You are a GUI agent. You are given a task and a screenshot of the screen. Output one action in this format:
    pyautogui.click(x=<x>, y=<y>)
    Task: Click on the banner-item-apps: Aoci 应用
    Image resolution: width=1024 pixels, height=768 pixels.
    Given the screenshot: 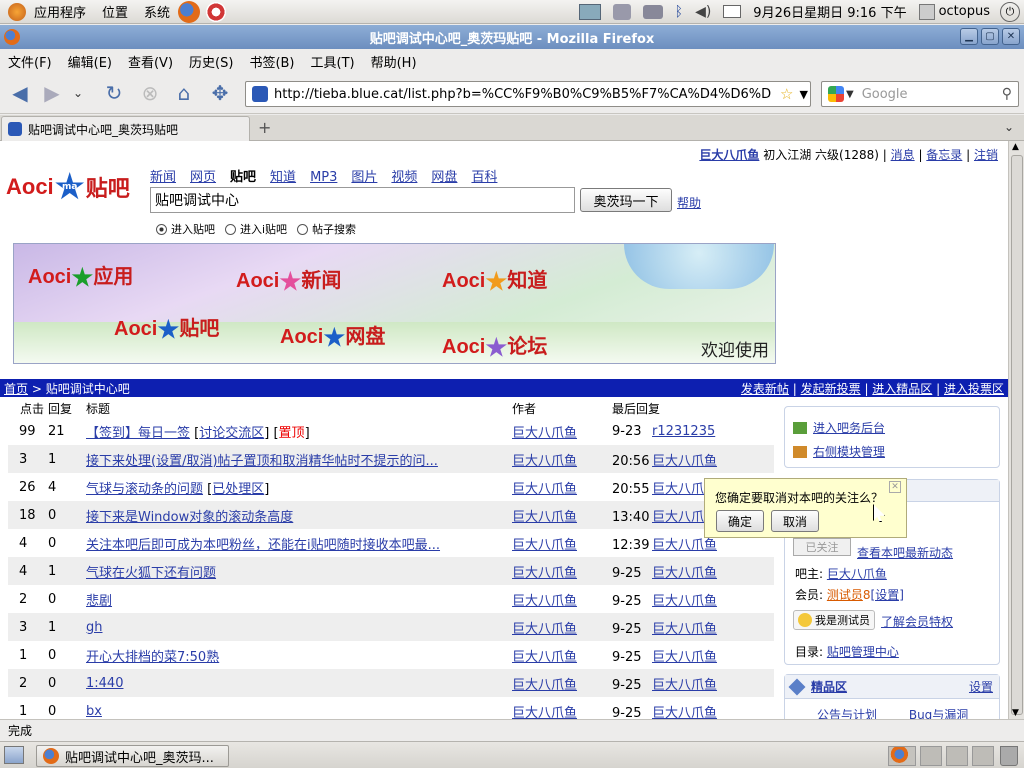 What is the action you would take?
    pyautogui.click(x=80, y=274)
    